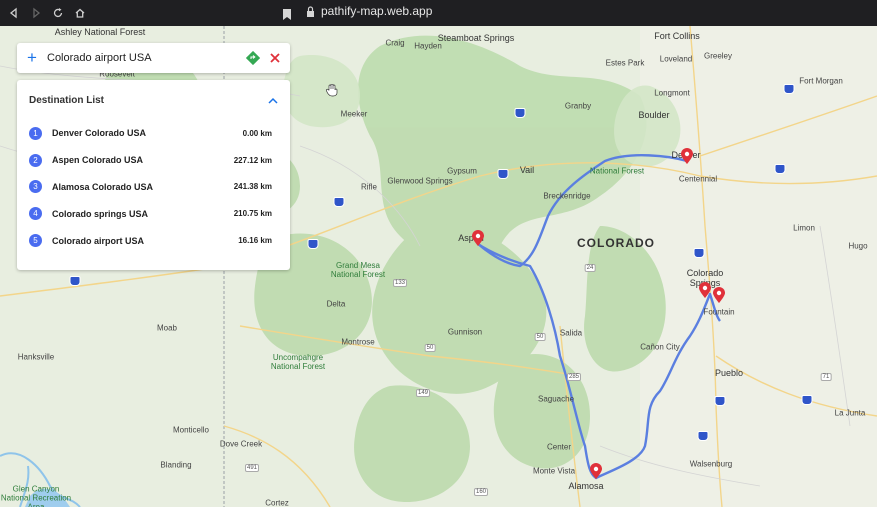  What do you see at coordinates (35, 133) in the screenshot?
I see `destination-number-badge: 1` at bounding box center [35, 133].